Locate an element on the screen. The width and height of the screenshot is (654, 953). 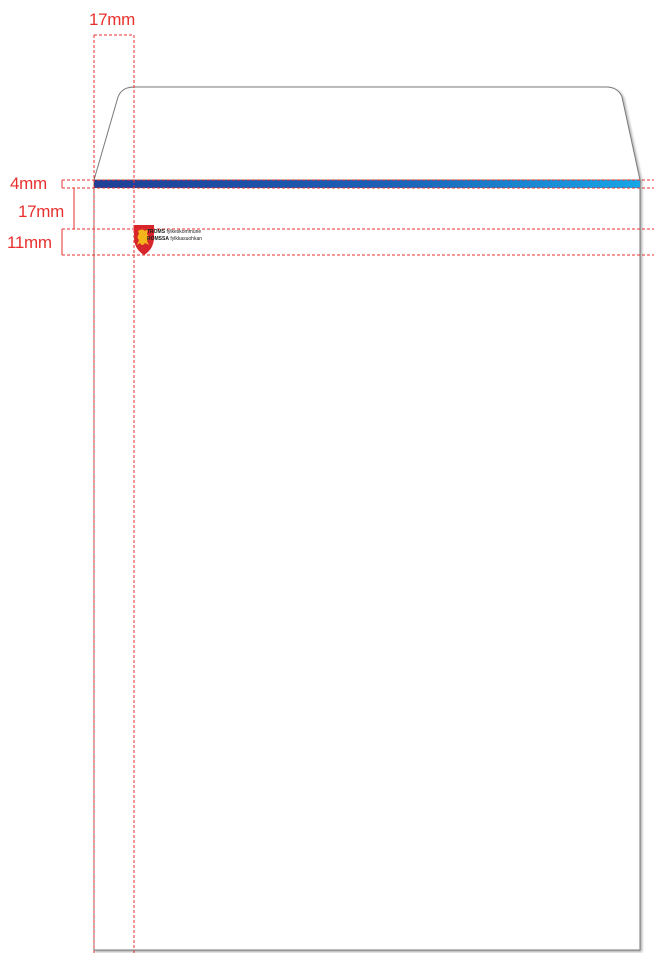
brand-stripe is located at coordinates (367, 184).